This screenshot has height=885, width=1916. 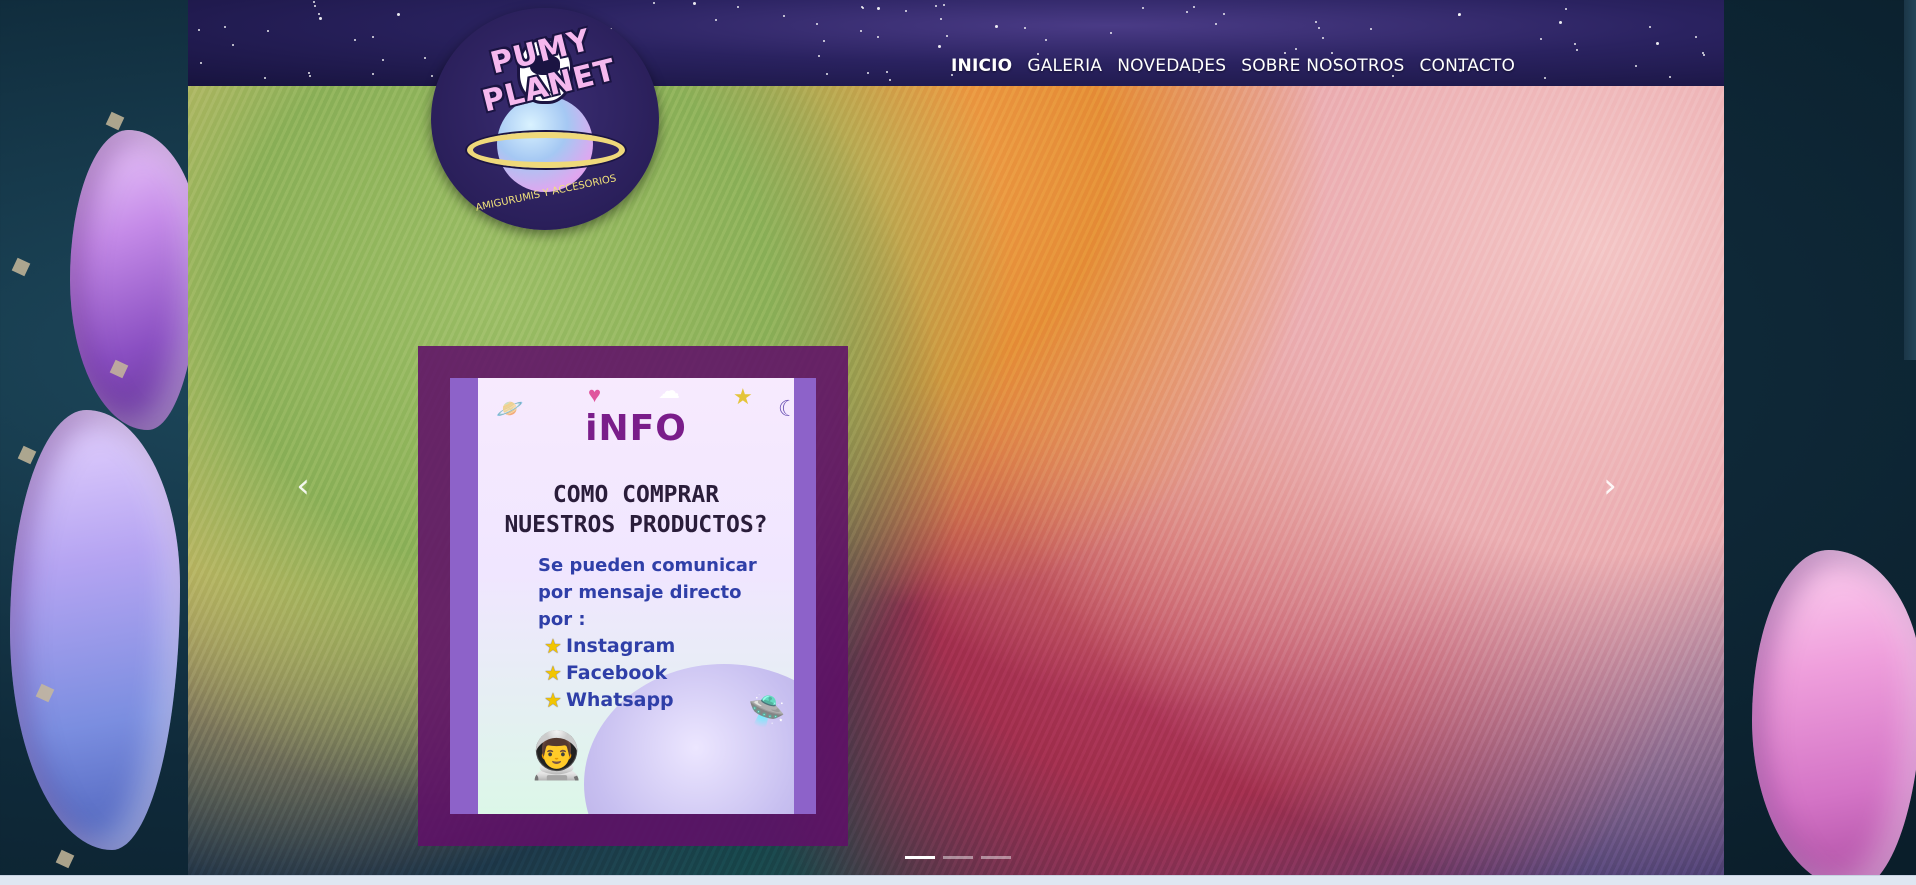 What do you see at coordinates (562, 619) in the screenshot?
I see `info-body-line: por :` at bounding box center [562, 619].